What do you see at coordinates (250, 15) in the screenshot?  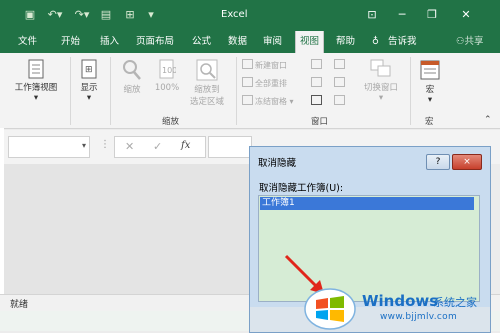 I see `title-bar: ▣ ↶▾ ↷▾ ▤ ⊞ ▾ Excel ⊡ ─ ❐ ✕` at bounding box center [250, 15].